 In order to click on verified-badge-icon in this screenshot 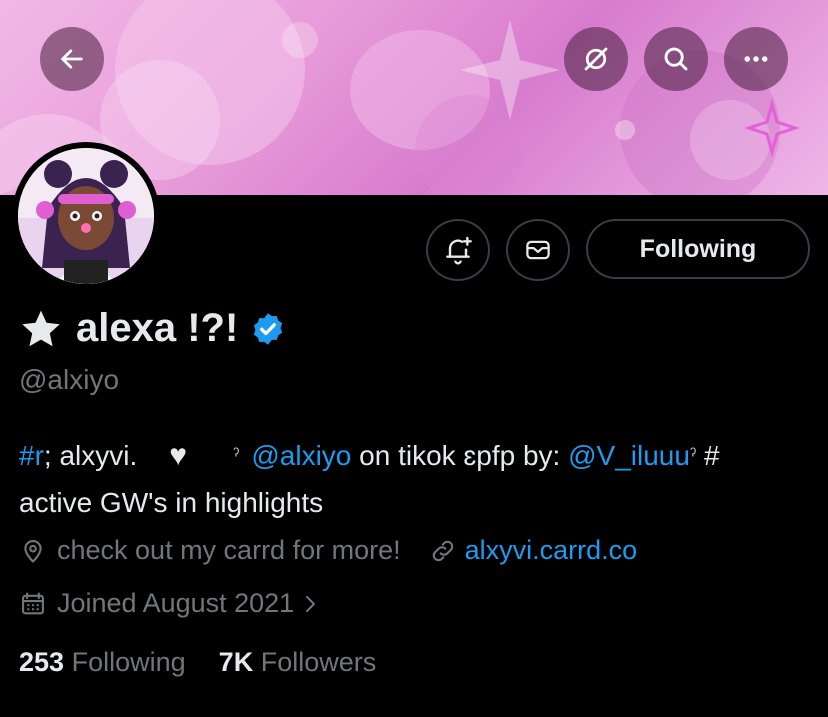, I will do `click(268, 329)`.